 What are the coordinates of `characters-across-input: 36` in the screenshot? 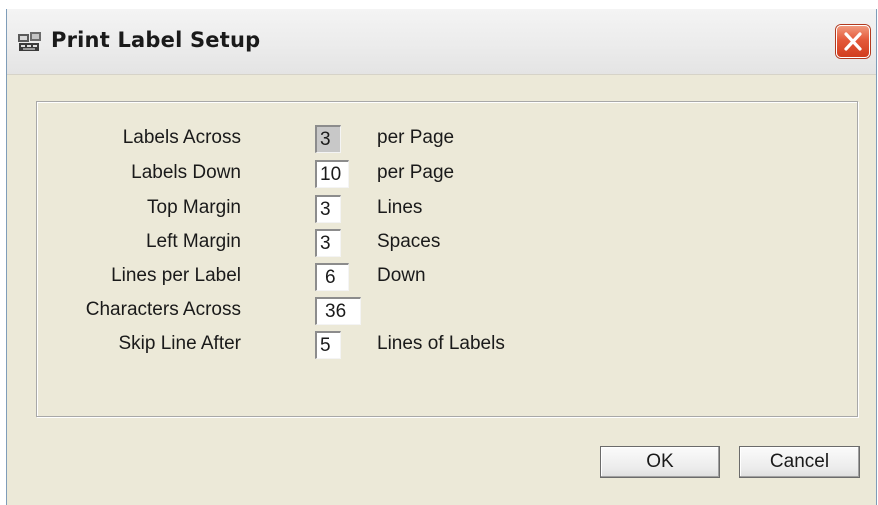 It's located at (338, 311).